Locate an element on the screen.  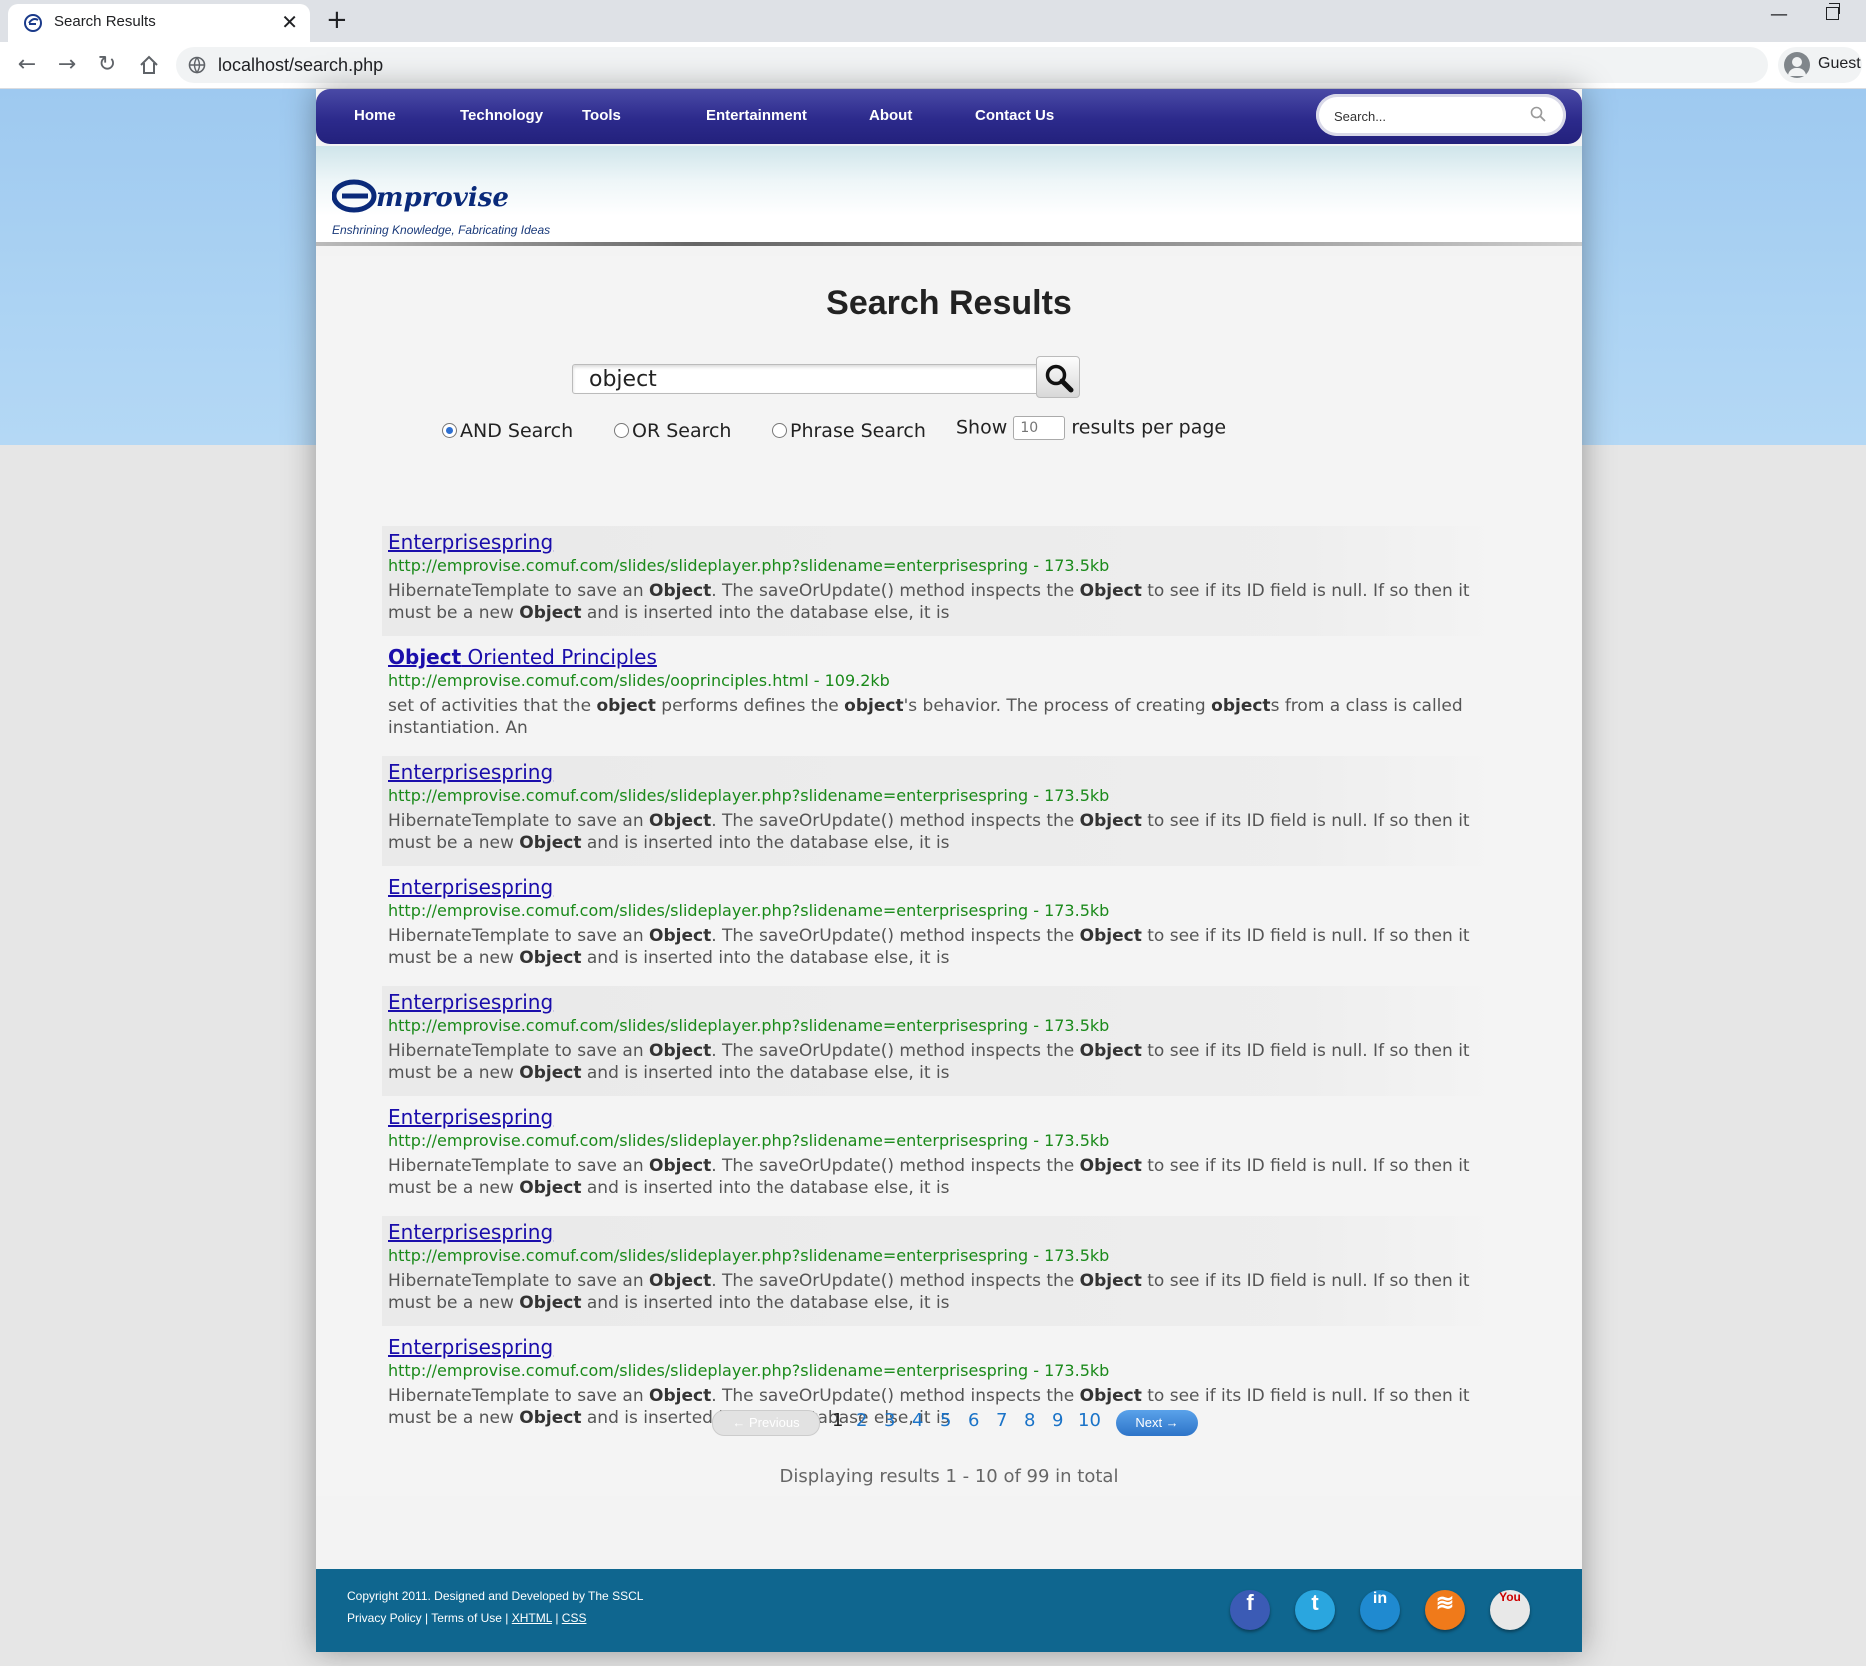
page-title: Search Results is located at coordinates (949, 303).